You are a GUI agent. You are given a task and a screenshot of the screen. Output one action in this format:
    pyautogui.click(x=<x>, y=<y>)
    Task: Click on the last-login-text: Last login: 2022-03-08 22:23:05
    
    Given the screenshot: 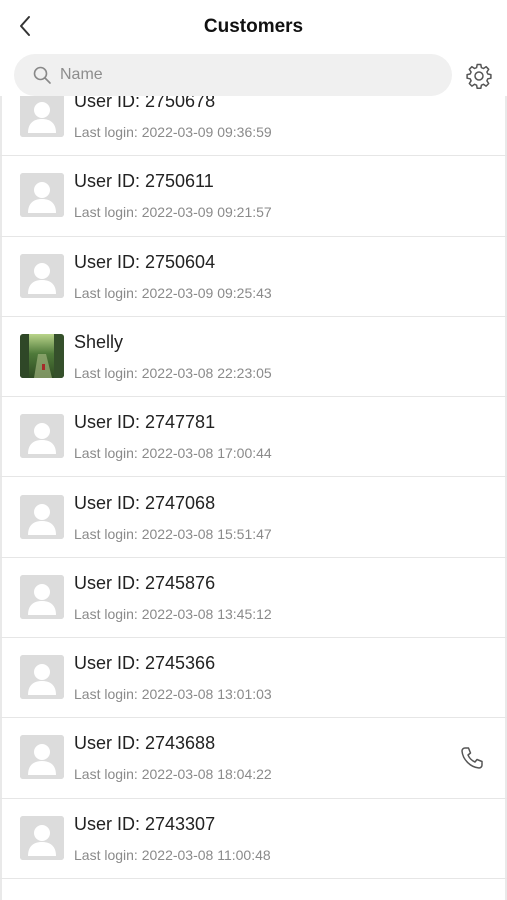 What is the action you would take?
    pyautogui.click(x=173, y=372)
    